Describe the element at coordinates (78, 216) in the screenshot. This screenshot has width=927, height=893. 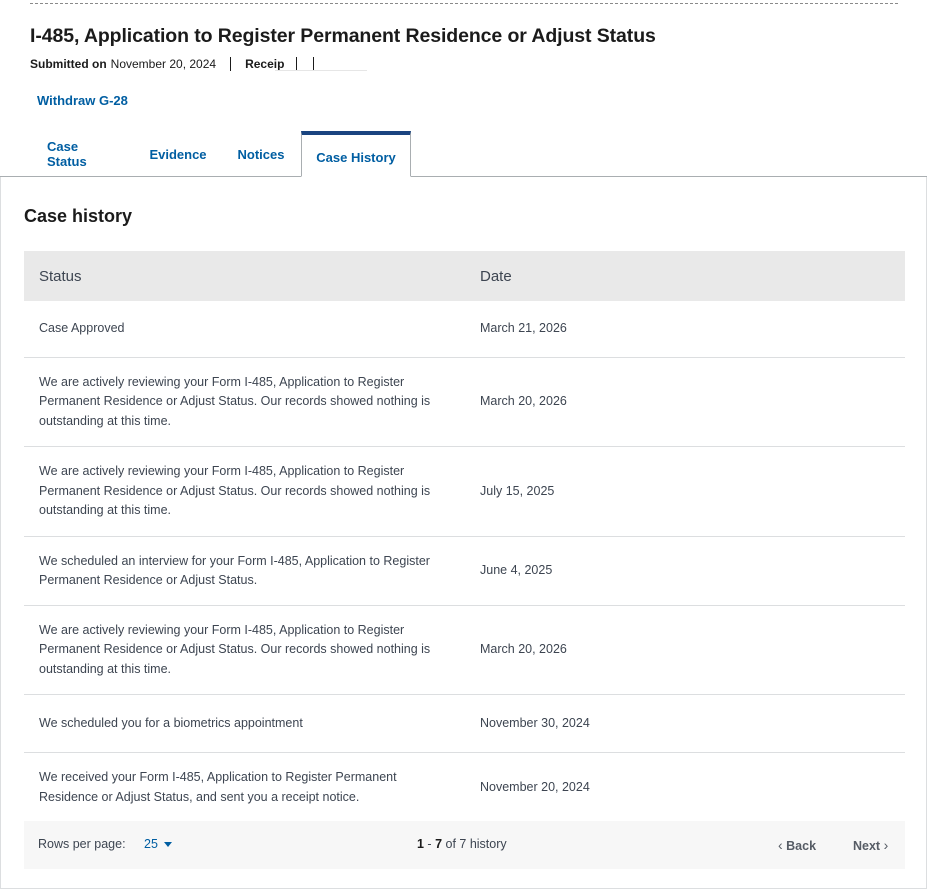
I see `section-title: Case history` at that location.